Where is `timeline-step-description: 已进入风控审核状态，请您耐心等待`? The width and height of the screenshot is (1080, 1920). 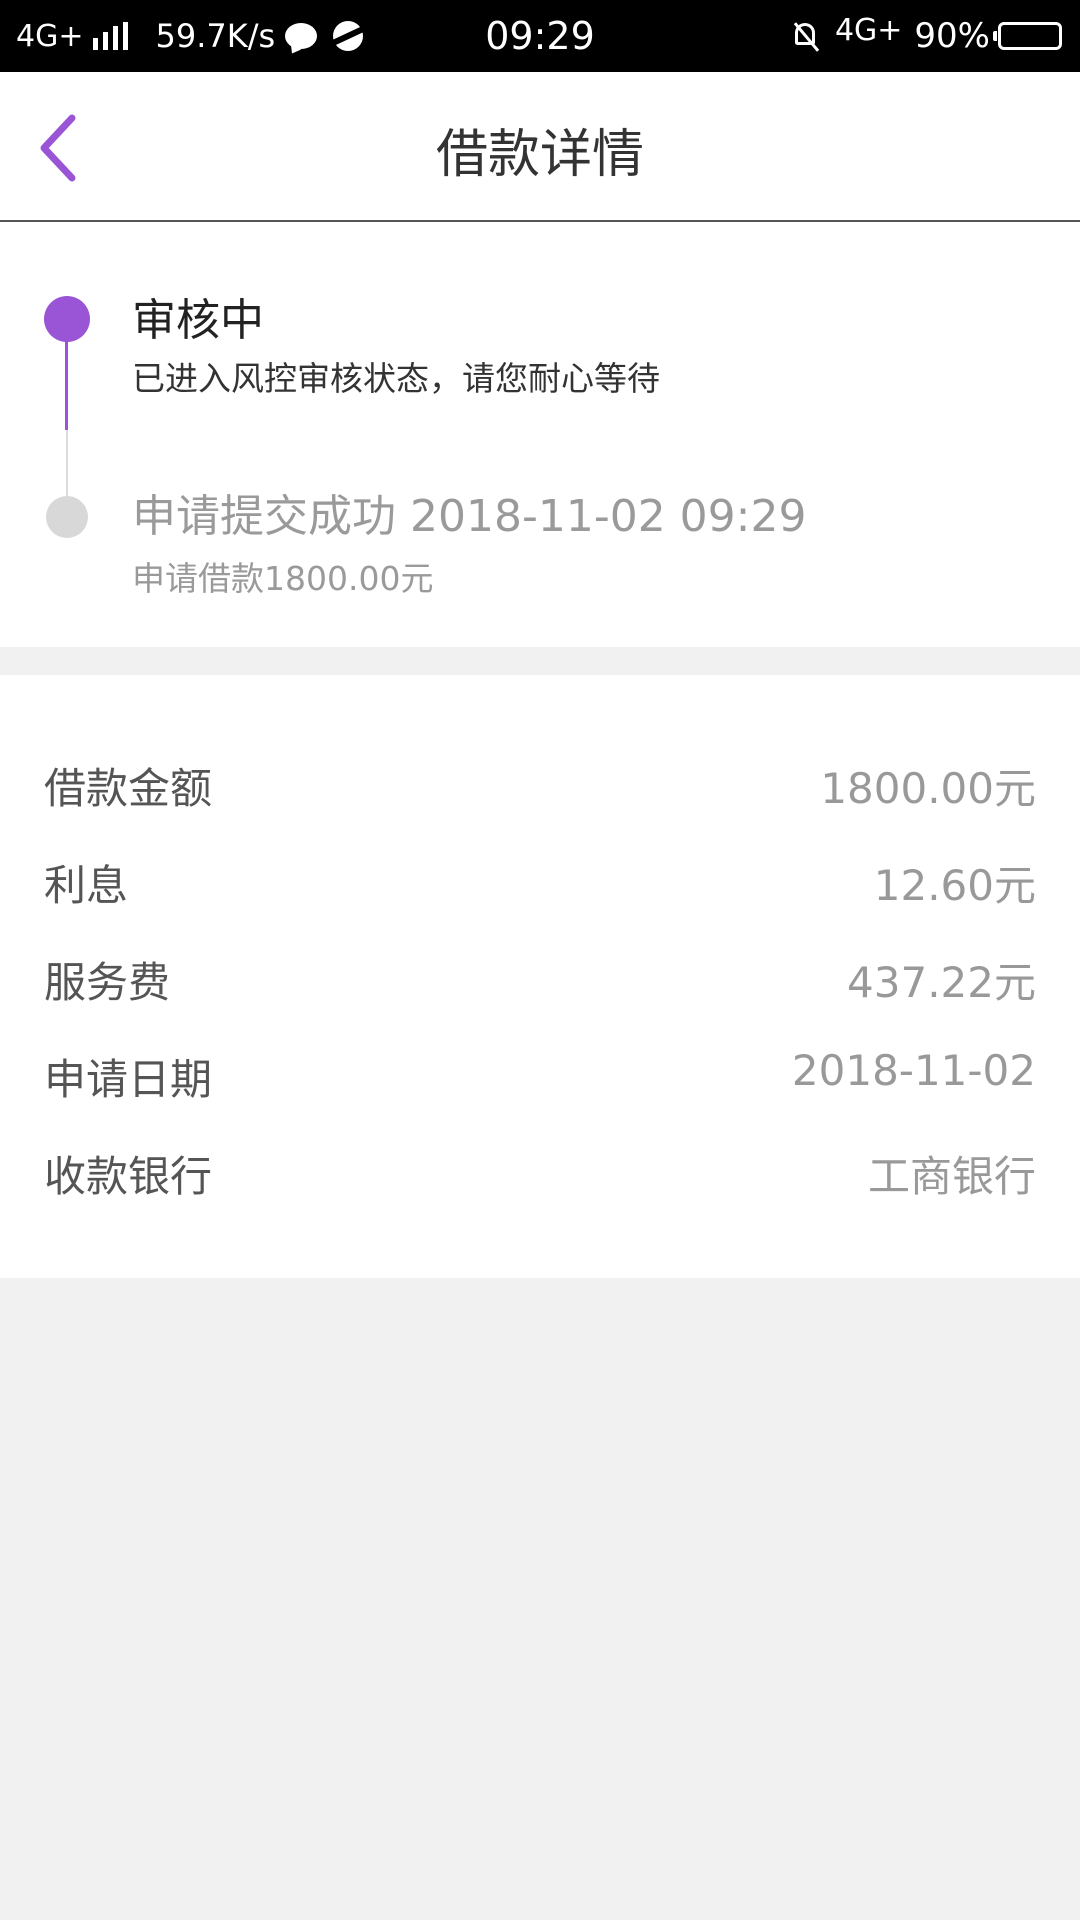
timeline-step-description: 已进入风控审核状态，请您耐心等待 is located at coordinates (396, 378).